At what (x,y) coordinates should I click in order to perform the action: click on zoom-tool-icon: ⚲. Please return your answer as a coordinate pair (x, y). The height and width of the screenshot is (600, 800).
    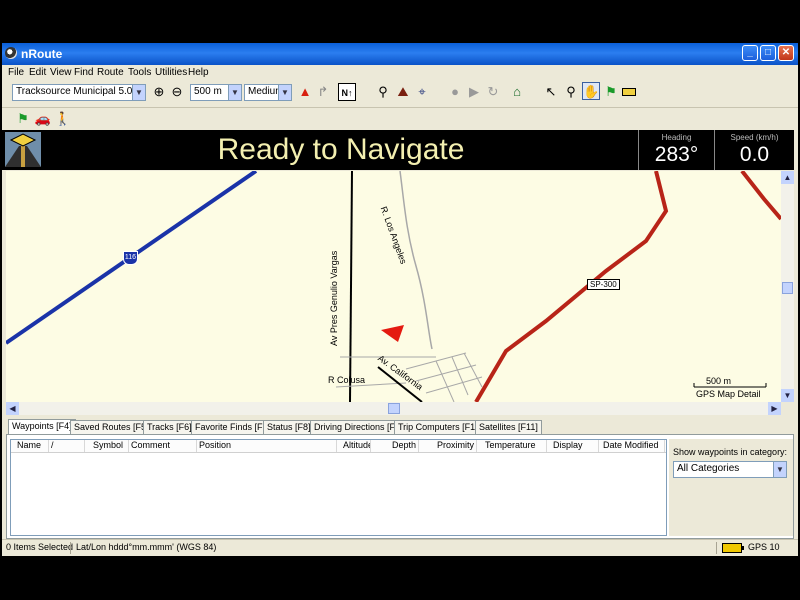
    Looking at the image, I should click on (571, 92).